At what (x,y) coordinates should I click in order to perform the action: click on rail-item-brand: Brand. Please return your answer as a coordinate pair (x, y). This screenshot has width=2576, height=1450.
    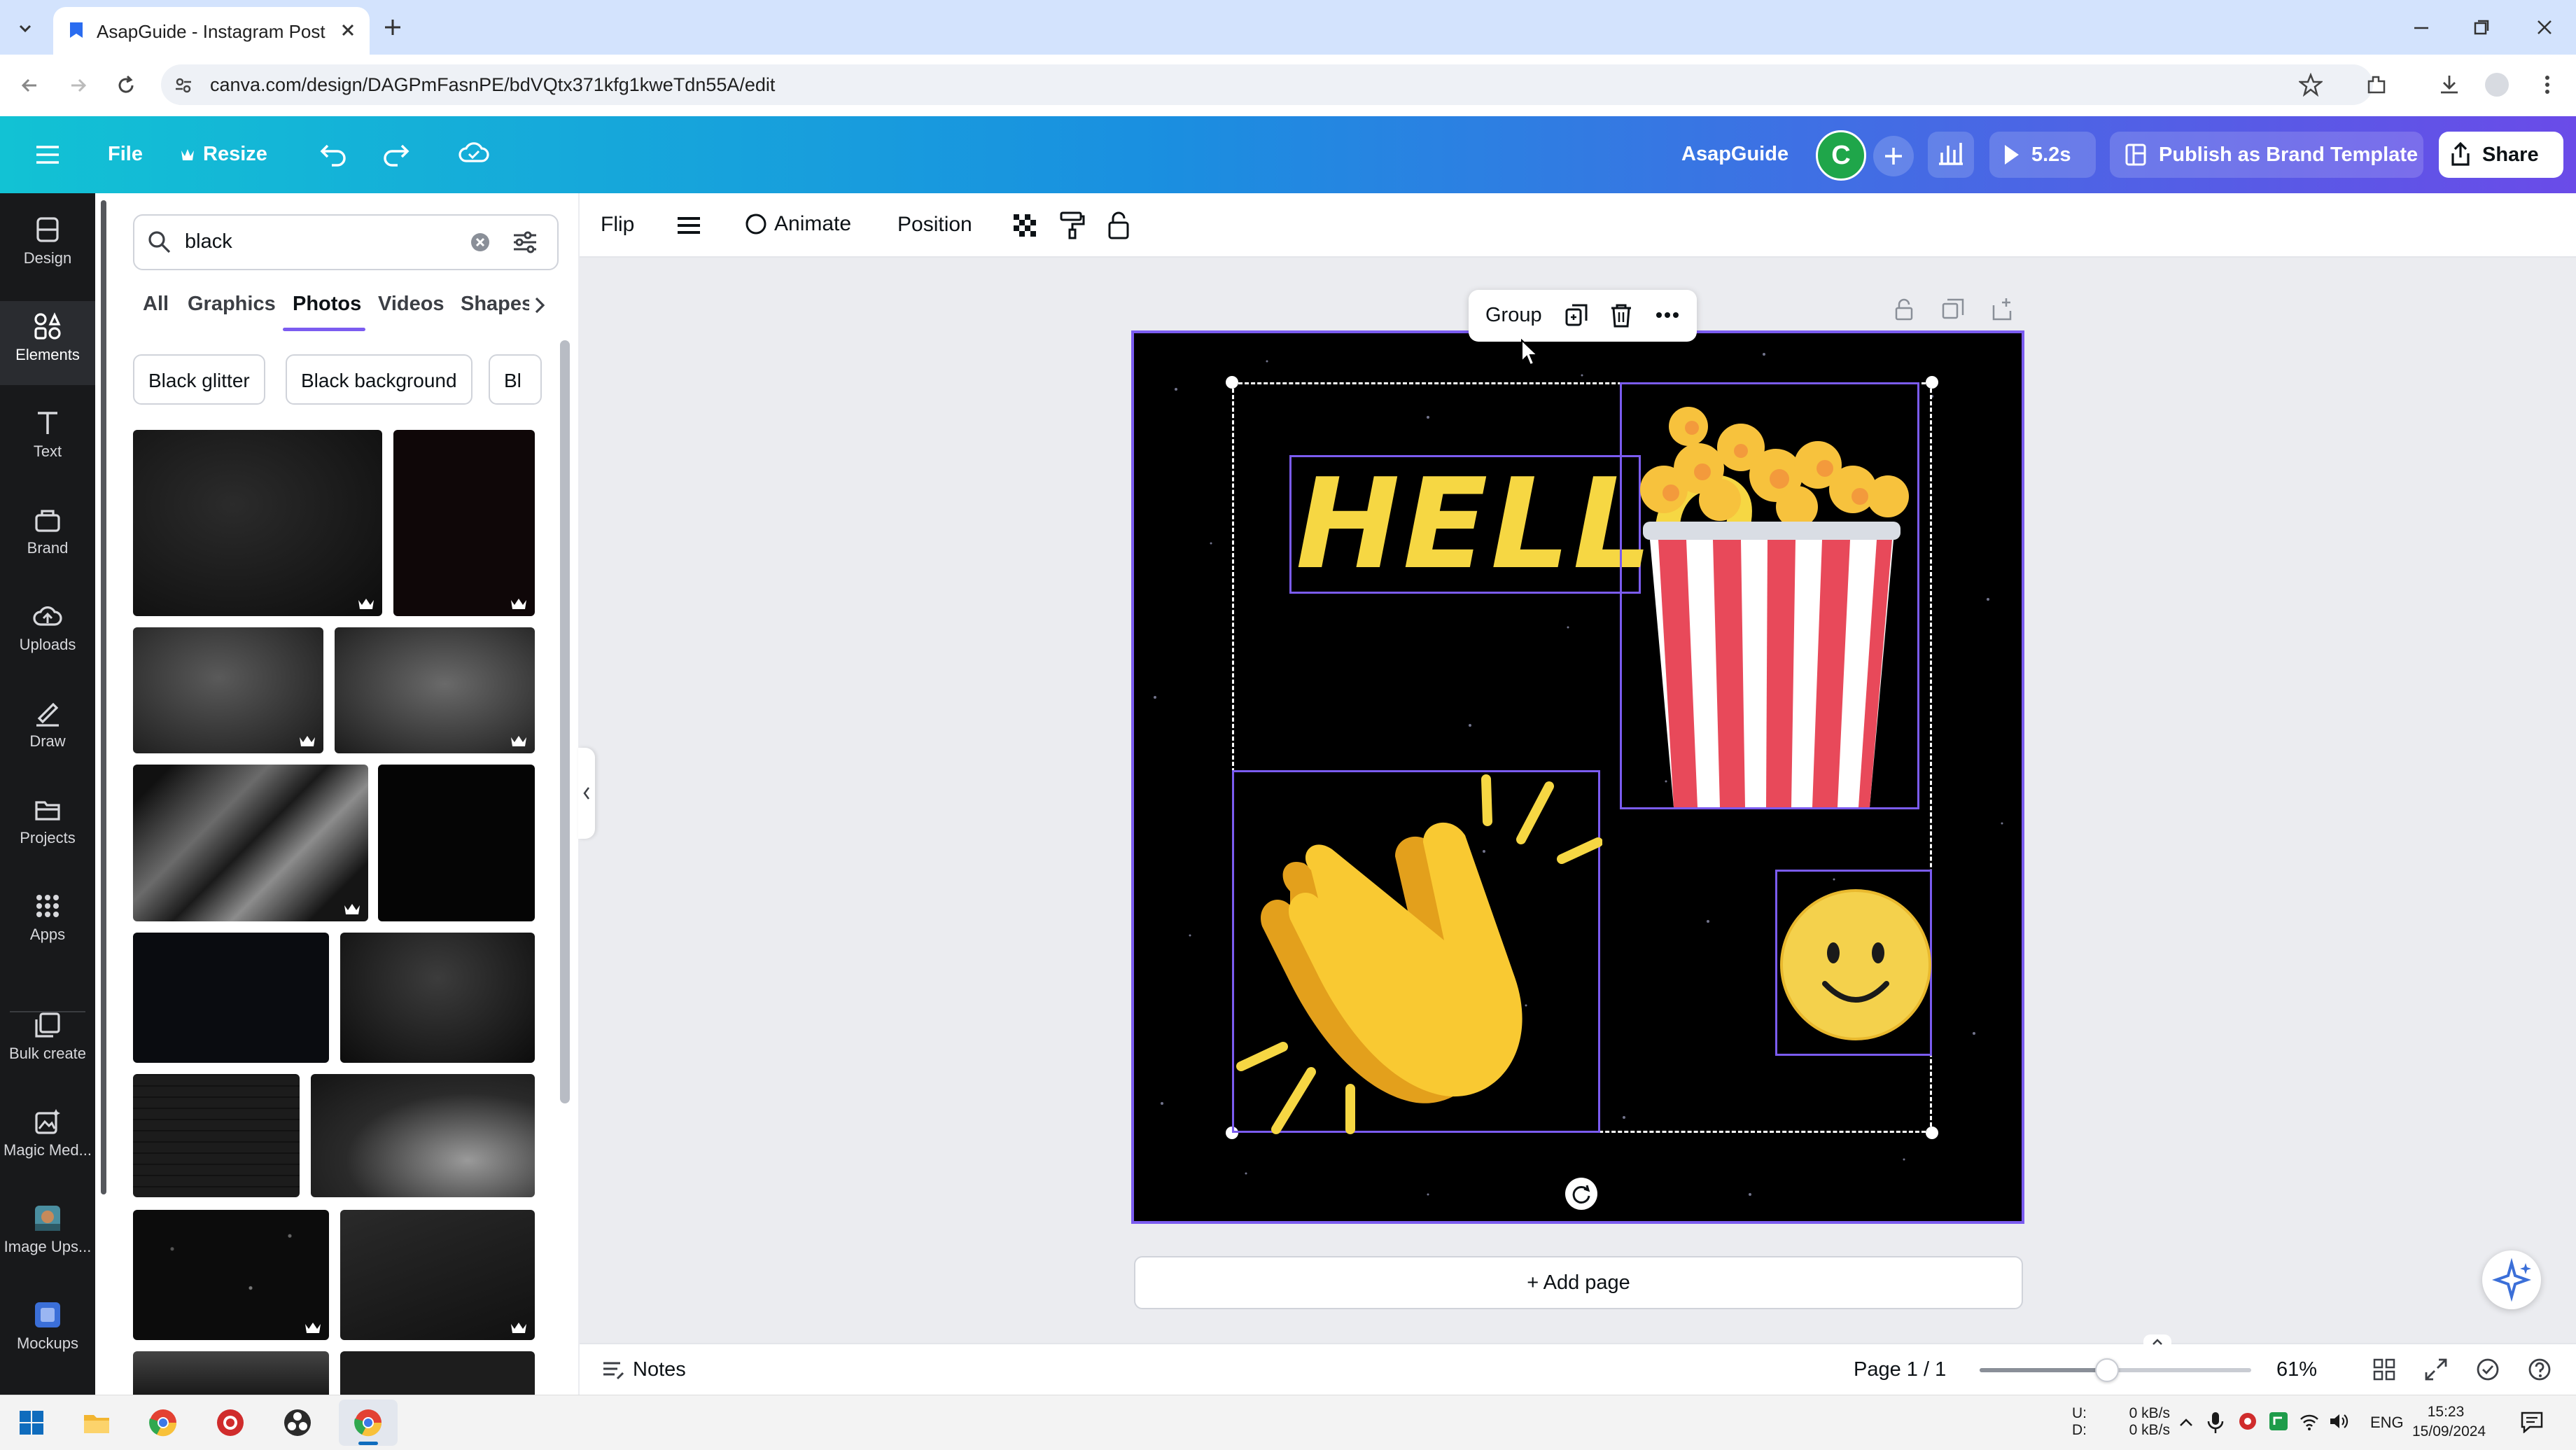
    Looking at the image, I should click on (47, 536).